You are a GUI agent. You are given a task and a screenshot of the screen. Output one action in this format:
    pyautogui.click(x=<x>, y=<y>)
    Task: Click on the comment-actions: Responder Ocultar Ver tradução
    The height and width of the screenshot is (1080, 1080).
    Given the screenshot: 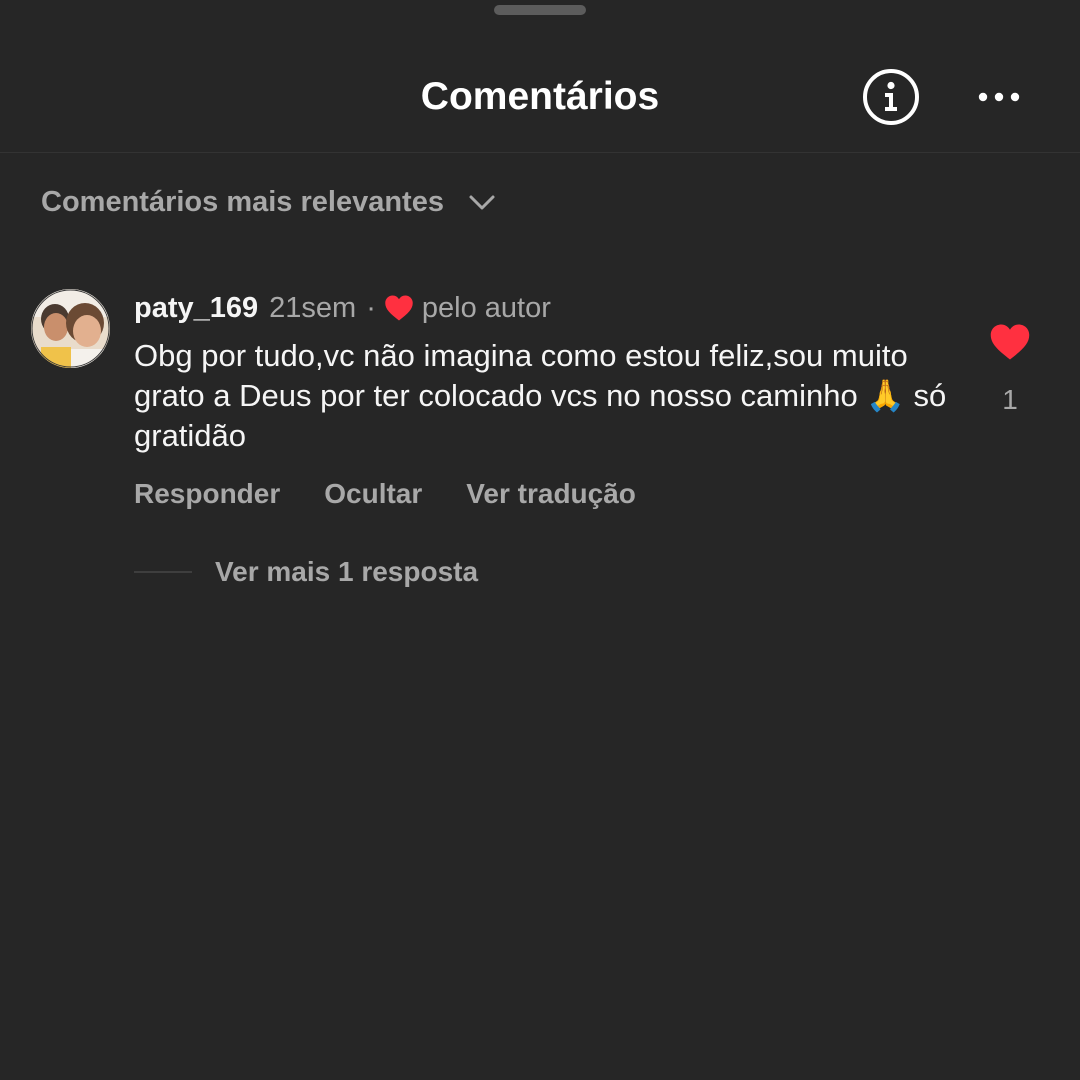 What is the action you would take?
    pyautogui.click(x=385, y=494)
    